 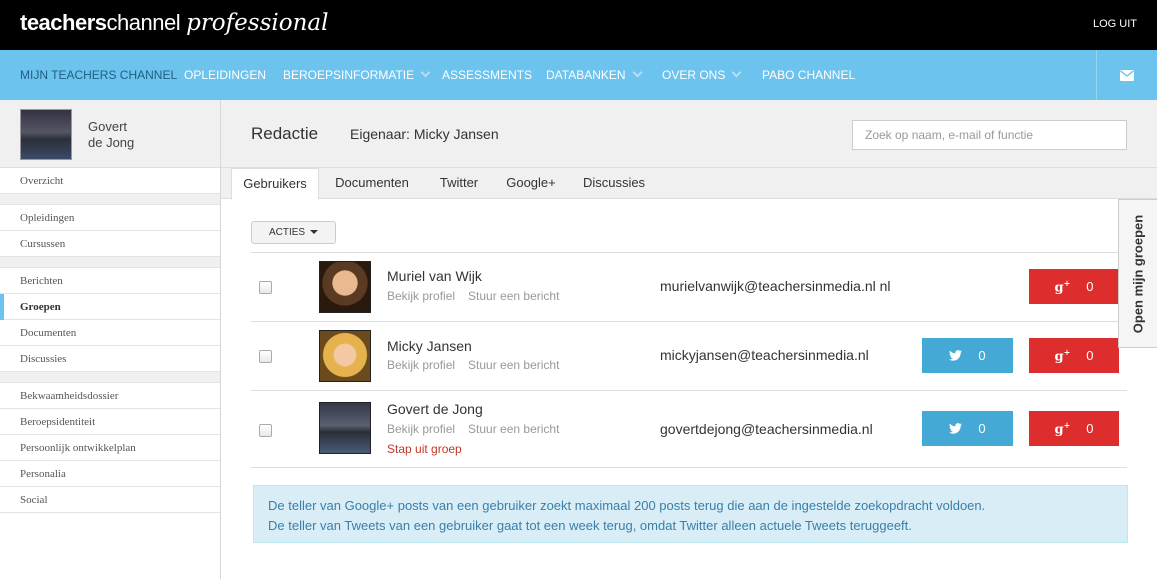 What do you see at coordinates (768, 286) in the screenshot?
I see `user-email-address: murielvanwijk@teachersinmedia.nl` at bounding box center [768, 286].